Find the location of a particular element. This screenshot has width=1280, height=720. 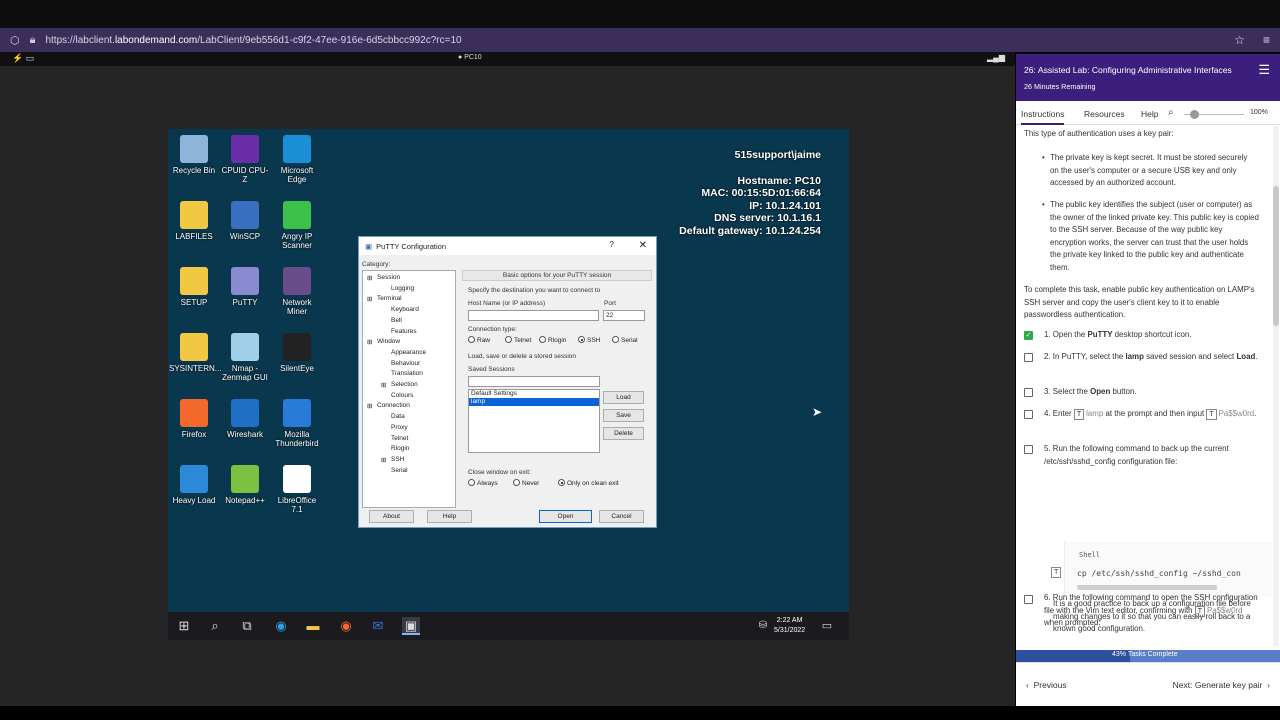

step-3-checkbox is located at coordinates (1028, 392).